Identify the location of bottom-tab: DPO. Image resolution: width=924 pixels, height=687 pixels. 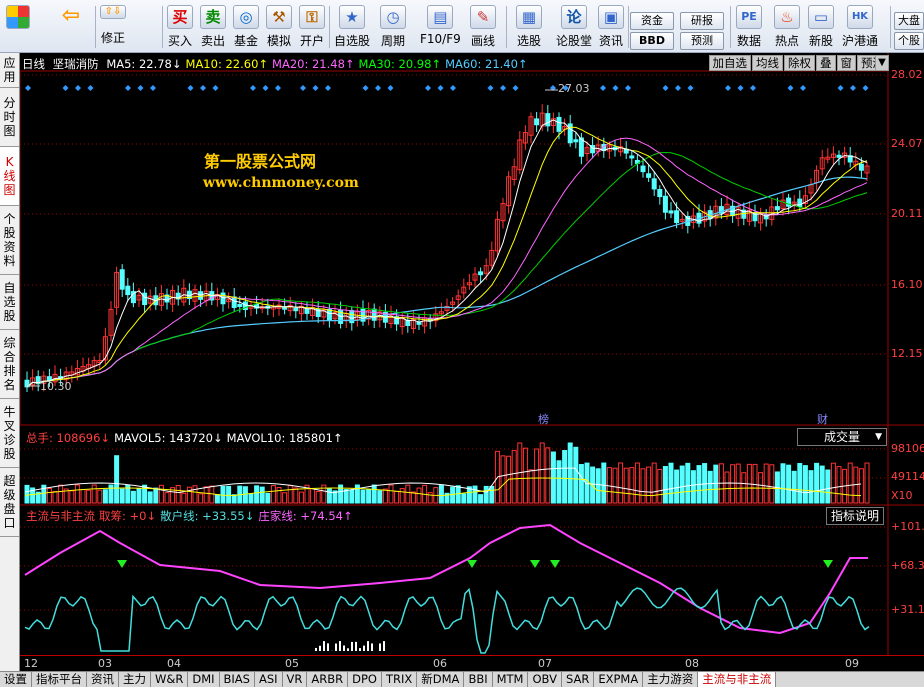
(365, 679).